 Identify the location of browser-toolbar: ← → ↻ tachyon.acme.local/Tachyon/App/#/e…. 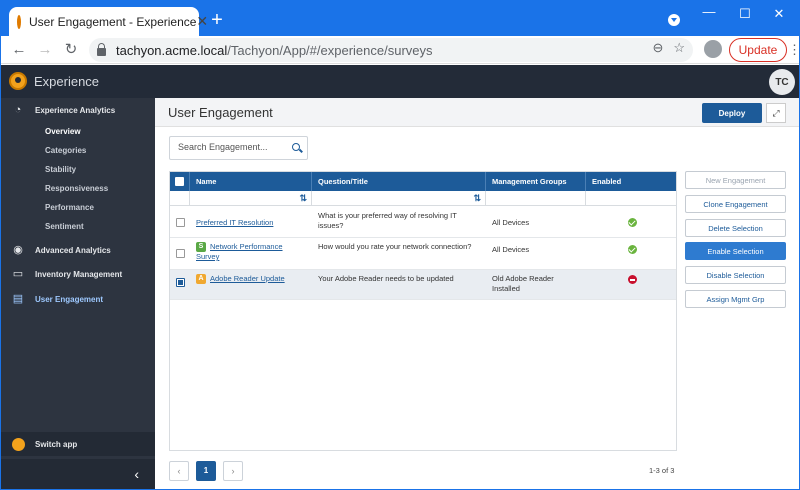
(400, 50).